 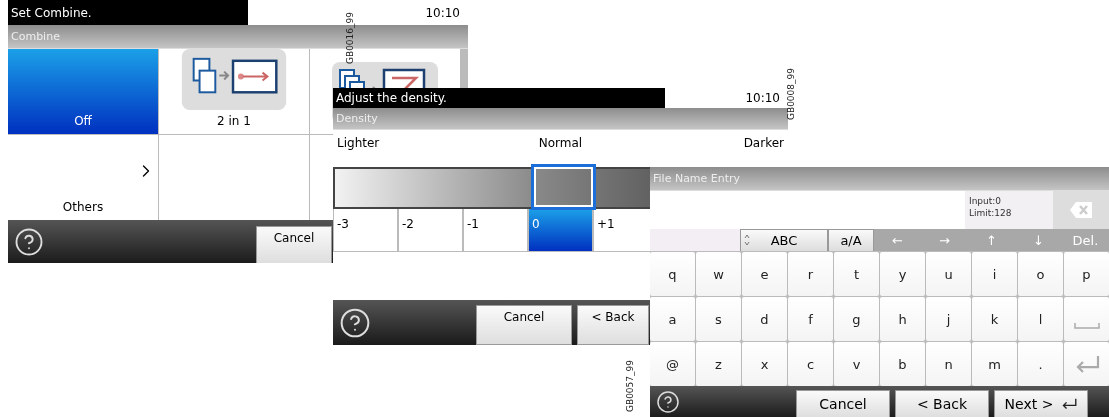 What do you see at coordinates (762, 98) in the screenshot?
I see `clock-time: 10:10` at bounding box center [762, 98].